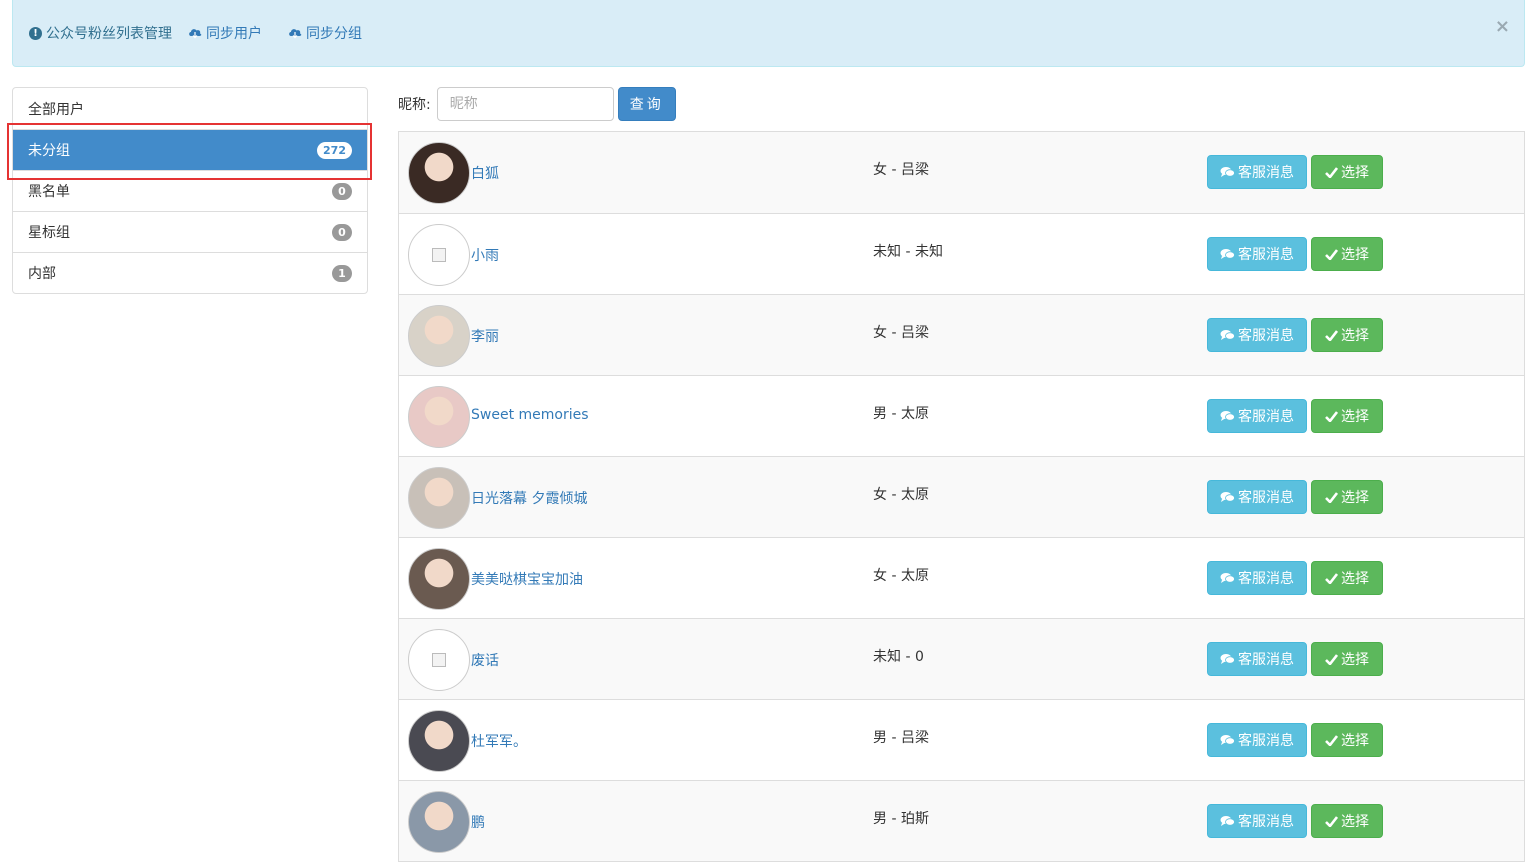 The width and height of the screenshot is (1538, 862). Describe the element at coordinates (646, 104) in the screenshot. I see `search-button: 查询` at that location.